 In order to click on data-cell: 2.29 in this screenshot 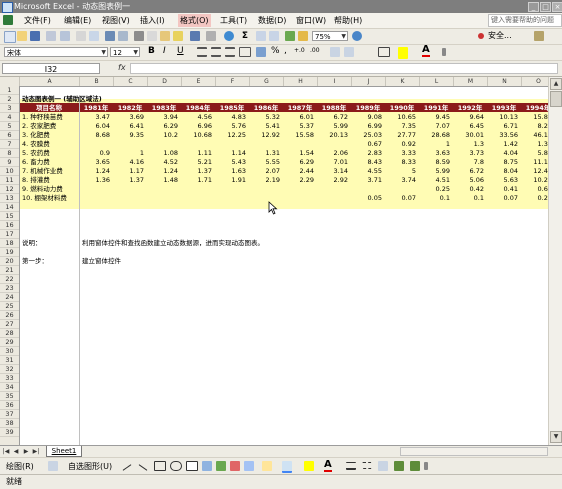, I will do `click(299, 180)`.